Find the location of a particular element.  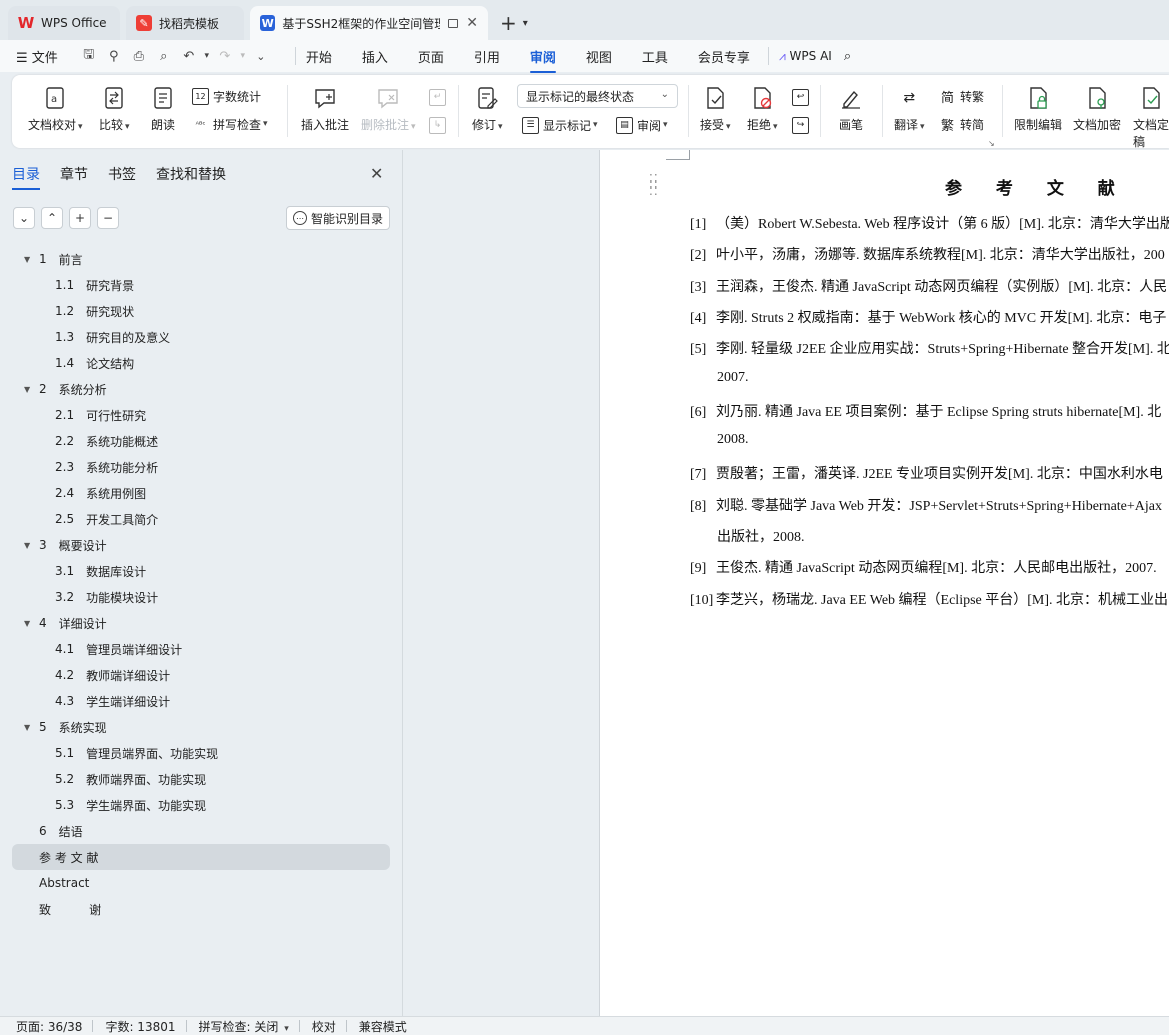

toc-item: 1.3 研究目的及意义 is located at coordinates (201, 337).